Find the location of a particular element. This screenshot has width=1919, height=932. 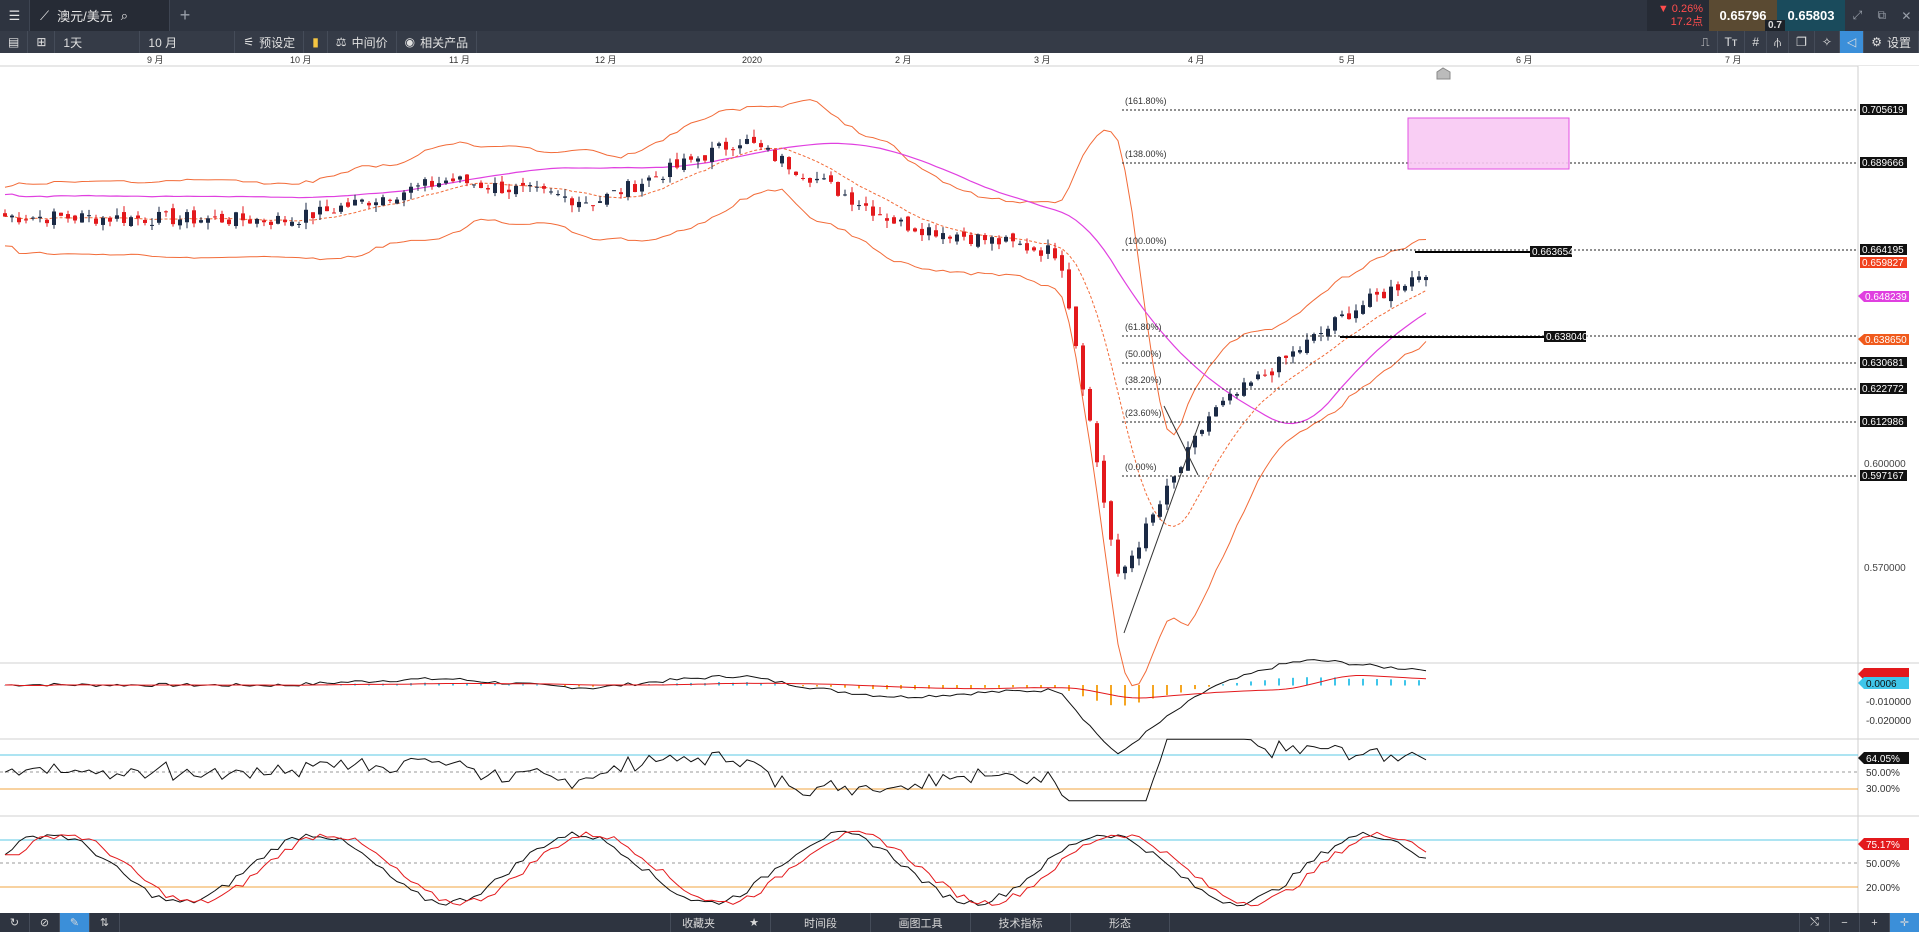

date-label: 4 月 is located at coordinates (1196, 60).